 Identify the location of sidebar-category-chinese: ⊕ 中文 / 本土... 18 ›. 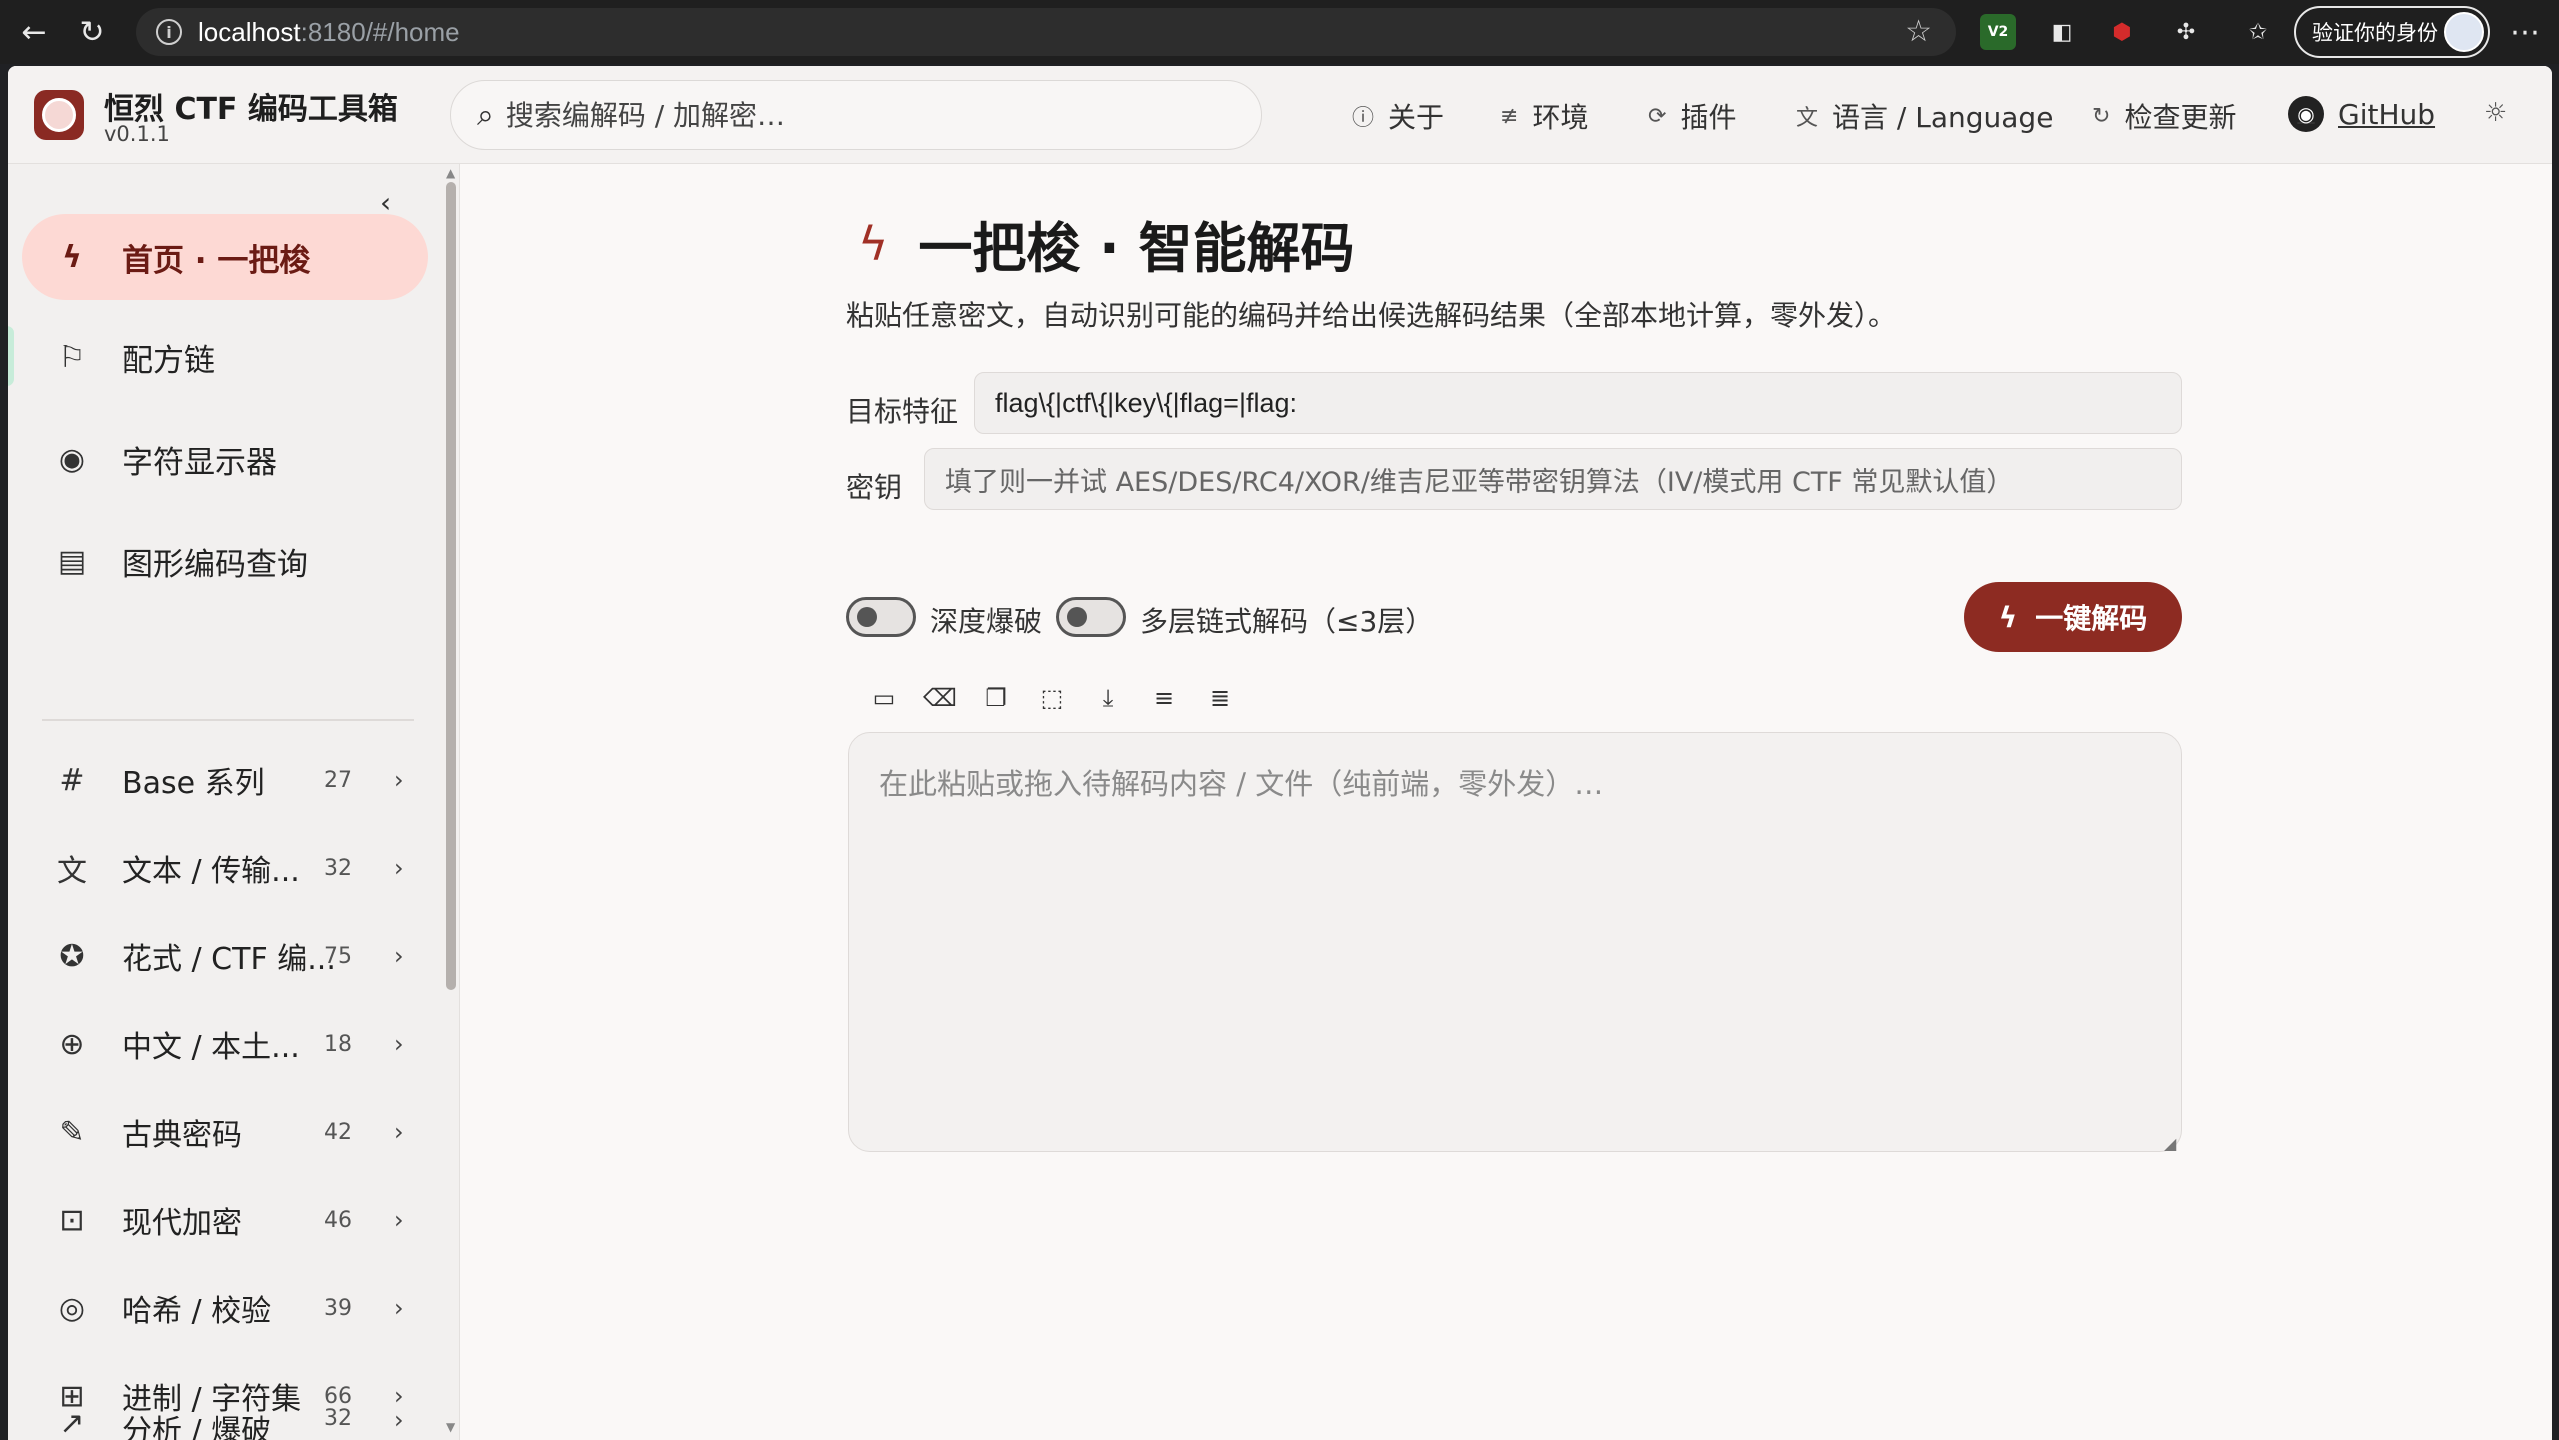
(225, 1044).